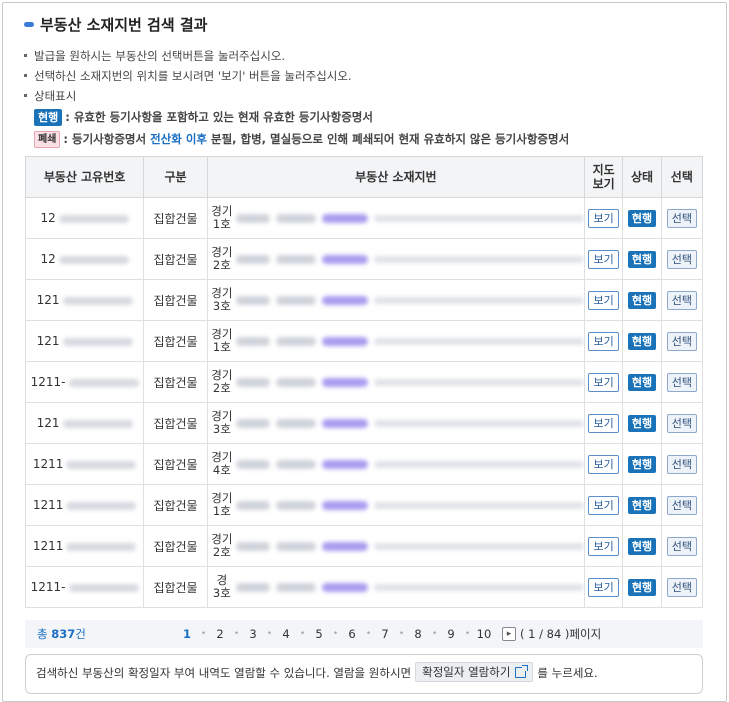 This screenshot has height=702, width=729. I want to click on row-address-line2: 1호, so click(221, 224).